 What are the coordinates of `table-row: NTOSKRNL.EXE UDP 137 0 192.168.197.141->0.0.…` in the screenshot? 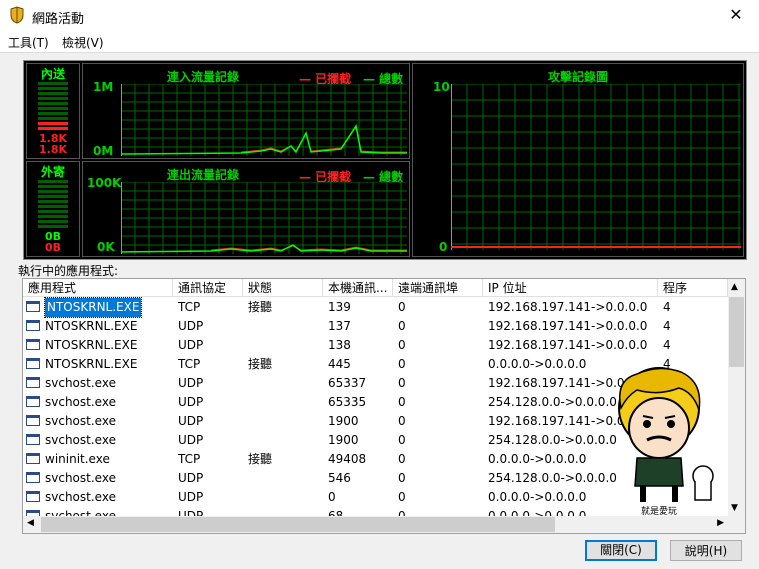 It's located at (375, 326).